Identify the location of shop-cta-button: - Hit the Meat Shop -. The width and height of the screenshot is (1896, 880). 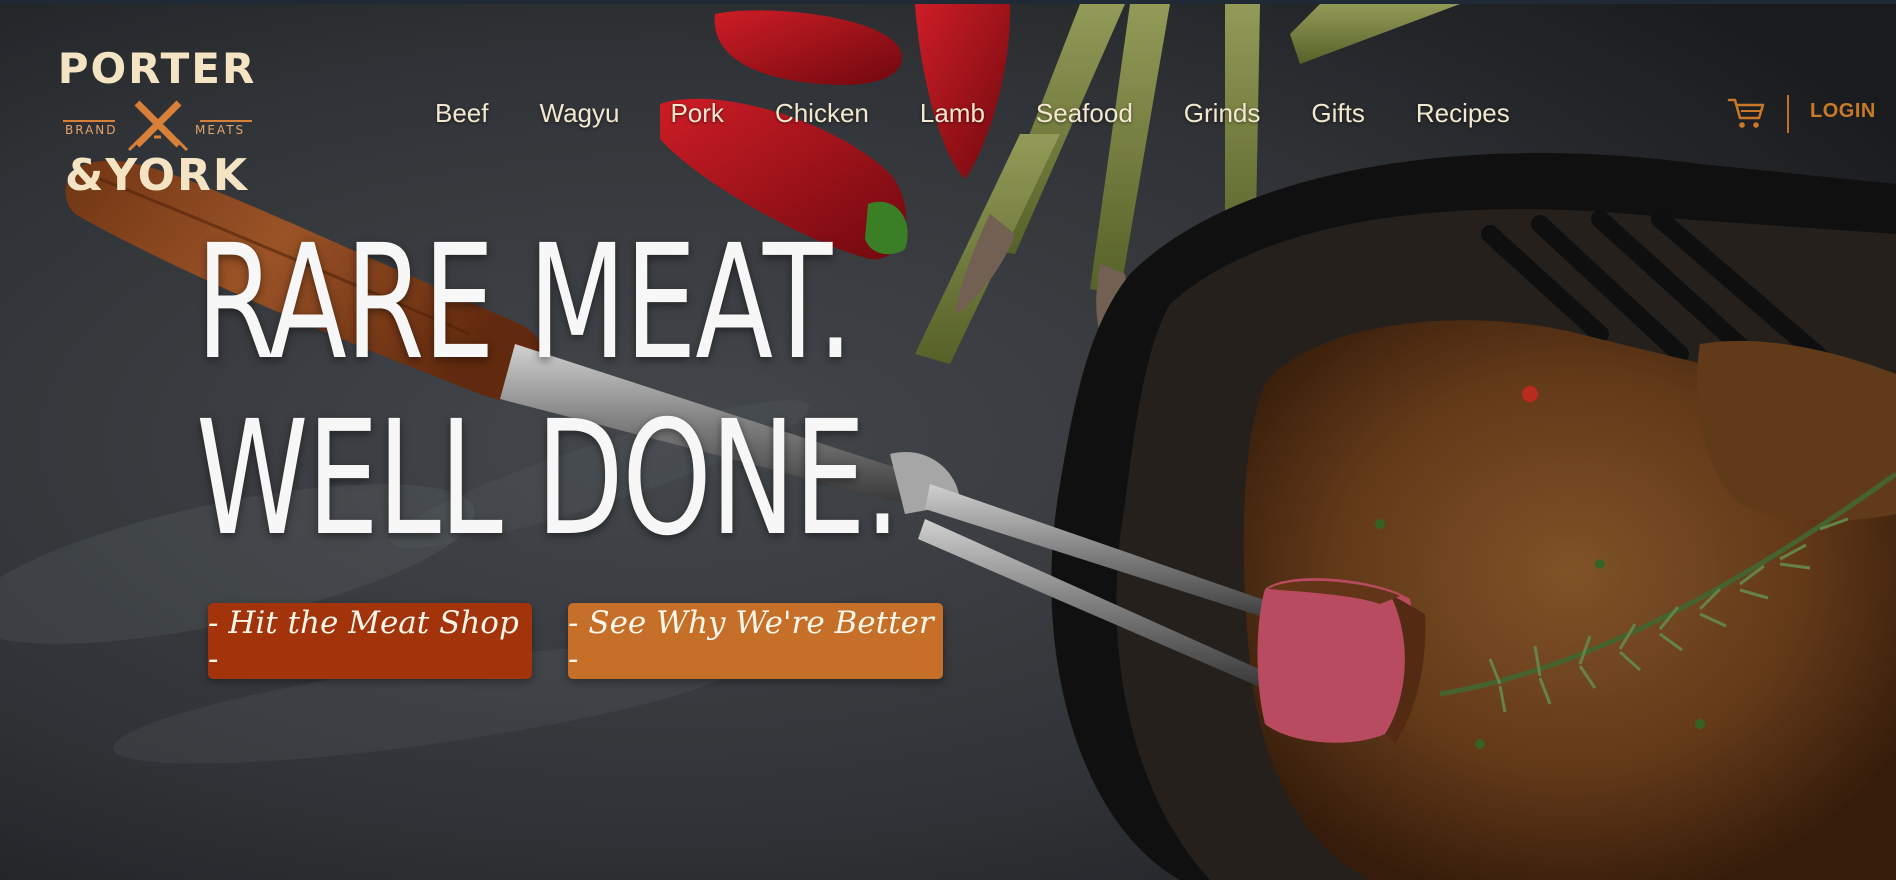
(370, 641).